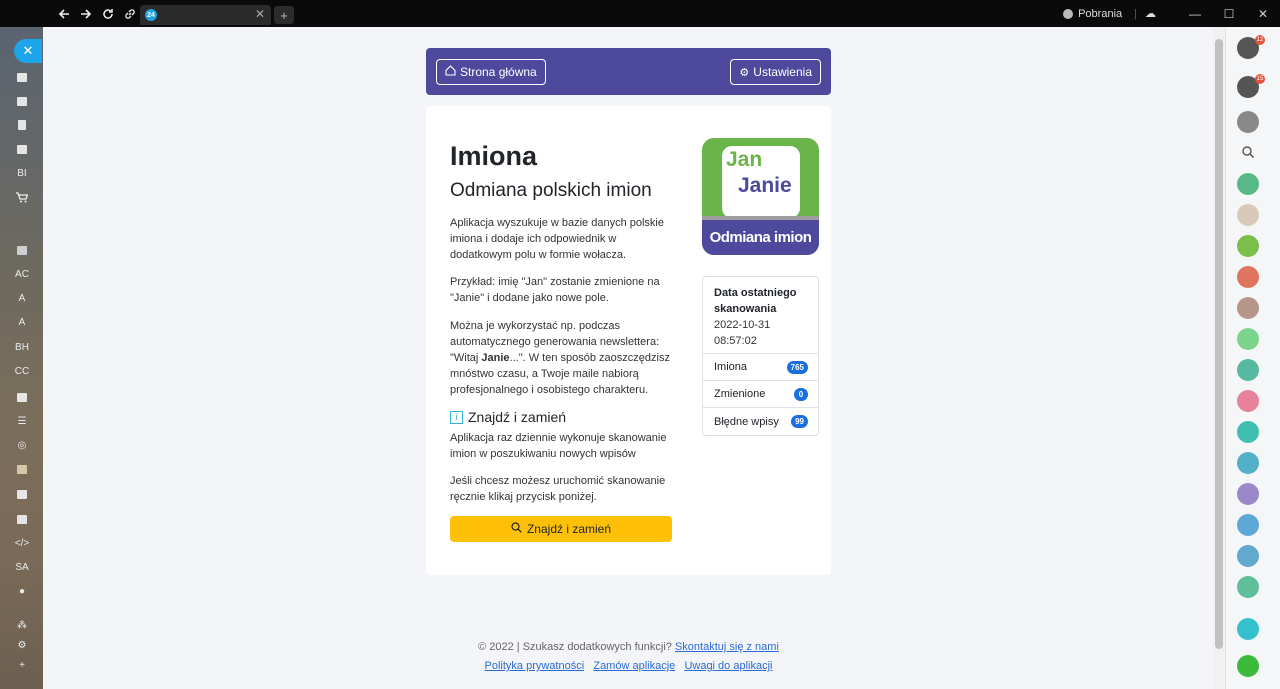 This screenshot has width=1280, height=689. What do you see at coordinates (640, 13) in the screenshot?
I see `browser-toolbar: 24 ✕ + Pobrania | ☁ — ☐ ✕` at bounding box center [640, 13].